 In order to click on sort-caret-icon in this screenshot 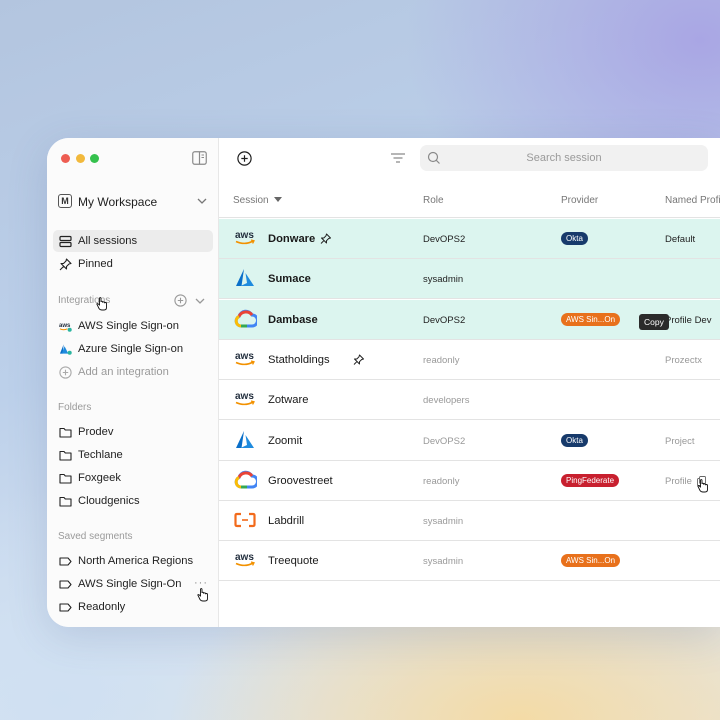, I will do `click(277, 199)`.